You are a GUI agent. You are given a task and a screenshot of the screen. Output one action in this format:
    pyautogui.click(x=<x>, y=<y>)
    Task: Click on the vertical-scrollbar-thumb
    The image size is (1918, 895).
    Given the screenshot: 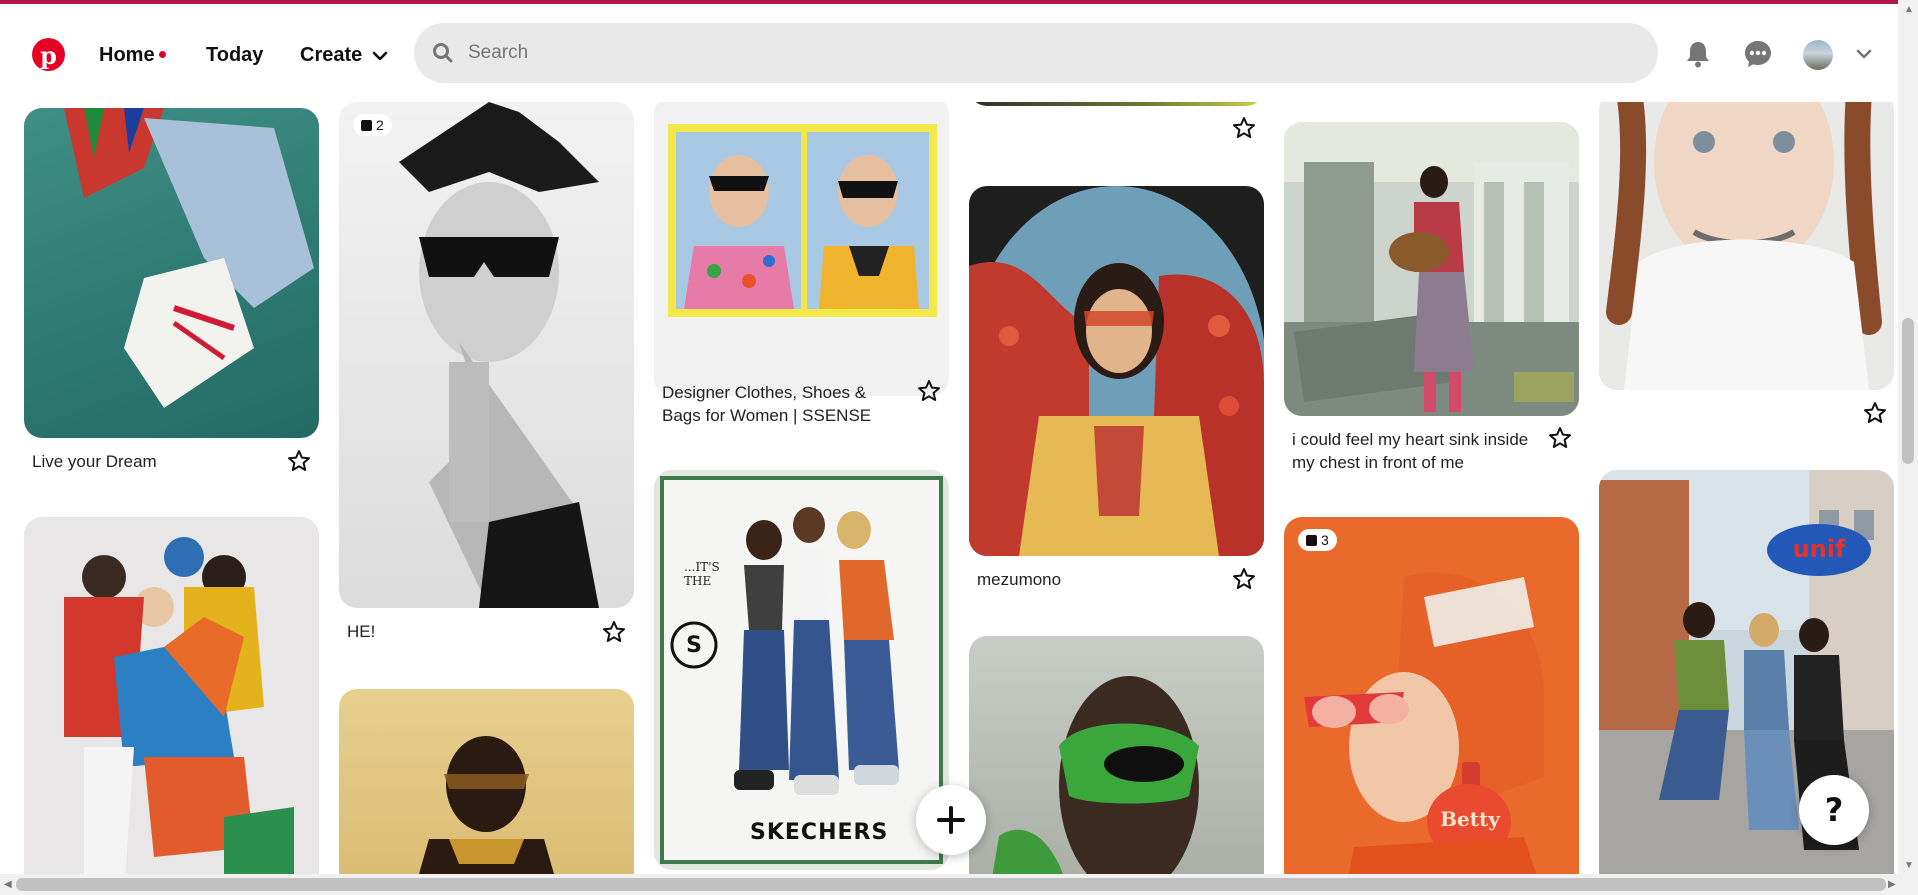 What is the action you would take?
    pyautogui.click(x=1908, y=391)
    